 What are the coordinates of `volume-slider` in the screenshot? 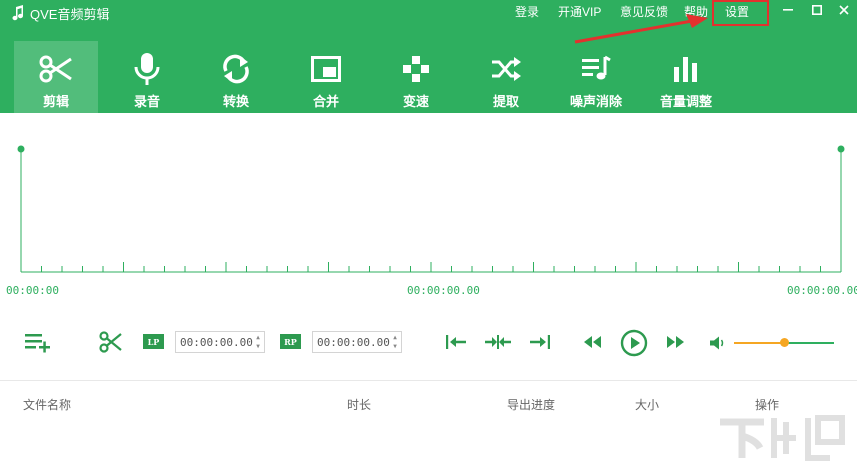 It's located at (784, 342).